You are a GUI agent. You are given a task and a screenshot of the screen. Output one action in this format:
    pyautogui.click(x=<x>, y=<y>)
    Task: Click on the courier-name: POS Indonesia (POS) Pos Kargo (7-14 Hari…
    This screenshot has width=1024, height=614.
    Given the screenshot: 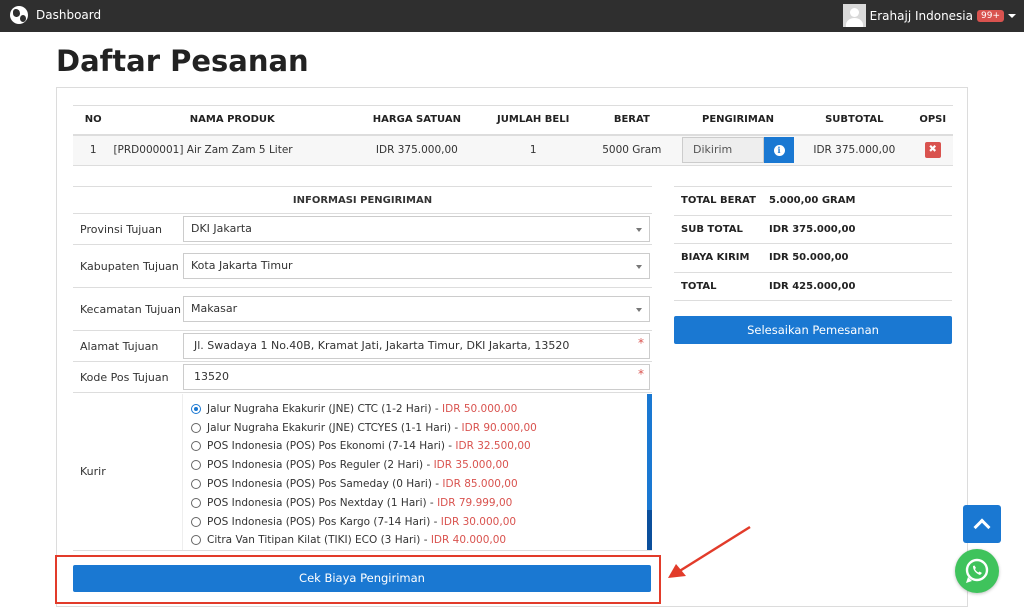 What is the action you would take?
    pyautogui.click(x=319, y=521)
    